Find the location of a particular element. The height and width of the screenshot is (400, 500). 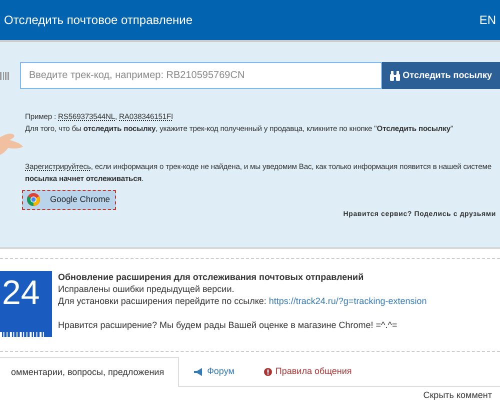

hide-comments-link: Скрыть коммент is located at coordinates (457, 395).